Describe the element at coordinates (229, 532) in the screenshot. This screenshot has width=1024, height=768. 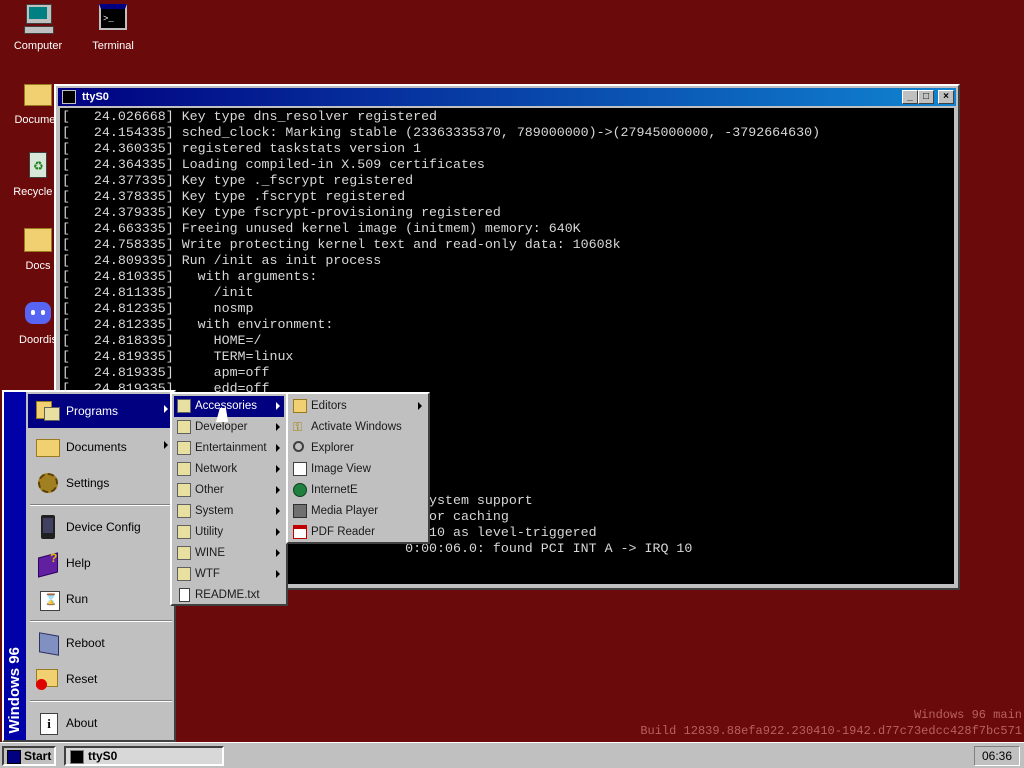
I see `programs-item-utility: Utility` at that location.